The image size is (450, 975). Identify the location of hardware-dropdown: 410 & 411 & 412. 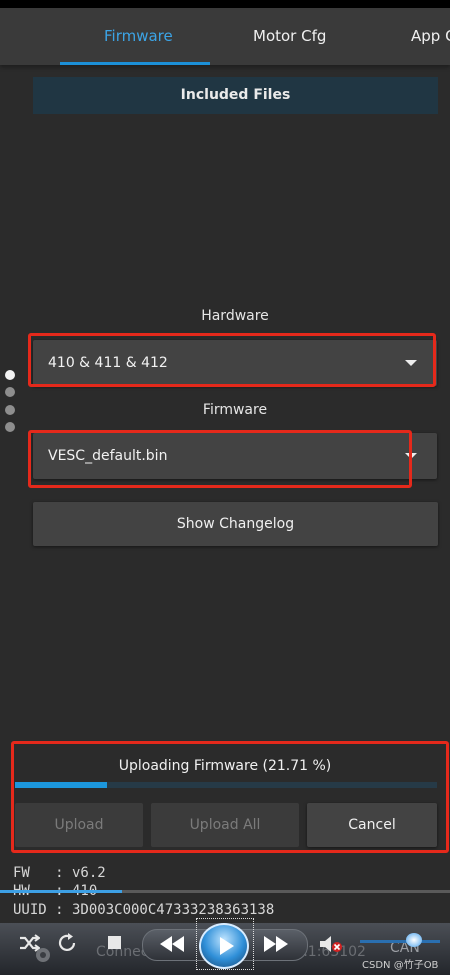
(235, 363).